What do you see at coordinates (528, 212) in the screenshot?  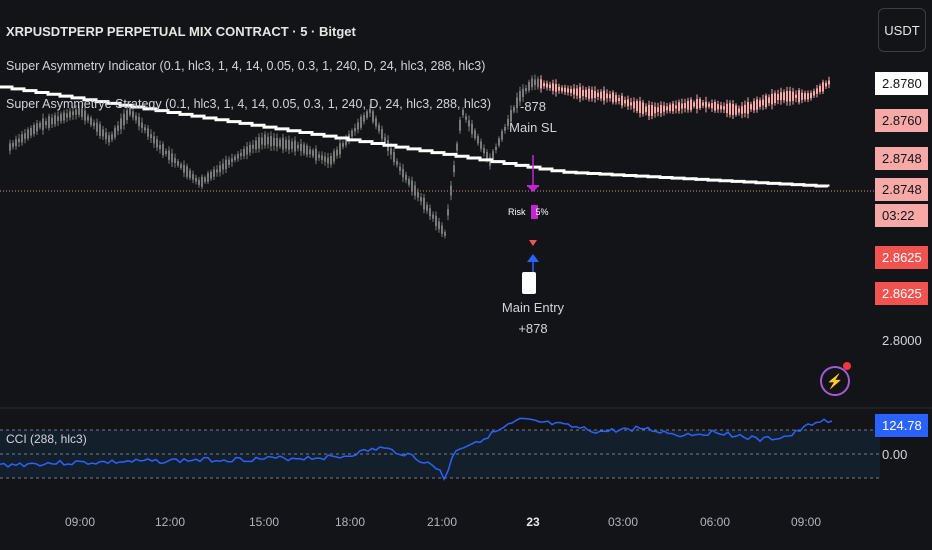 I see `risk-label: Risk 5%` at bounding box center [528, 212].